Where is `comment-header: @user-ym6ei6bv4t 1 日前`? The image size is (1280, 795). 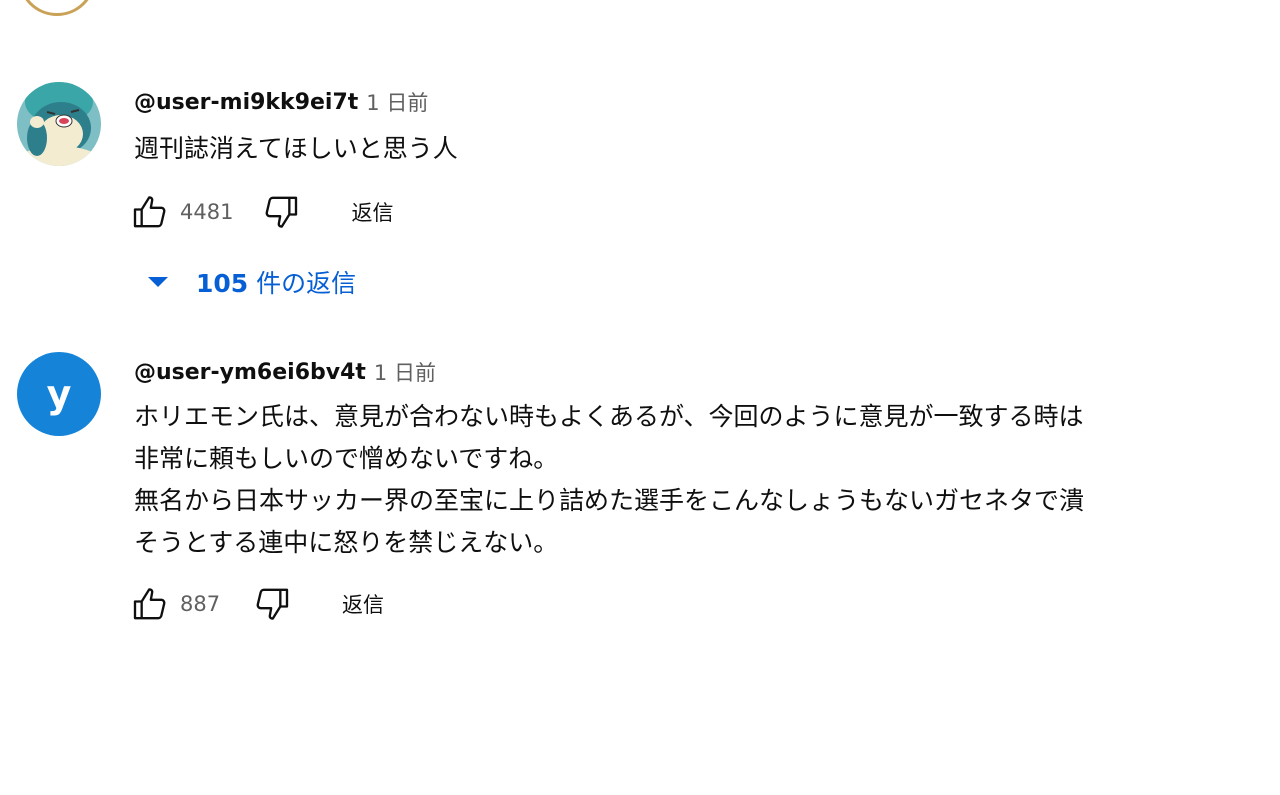 comment-header: @user-ym6ei6bv4t 1 日前 is located at coordinates (285, 372).